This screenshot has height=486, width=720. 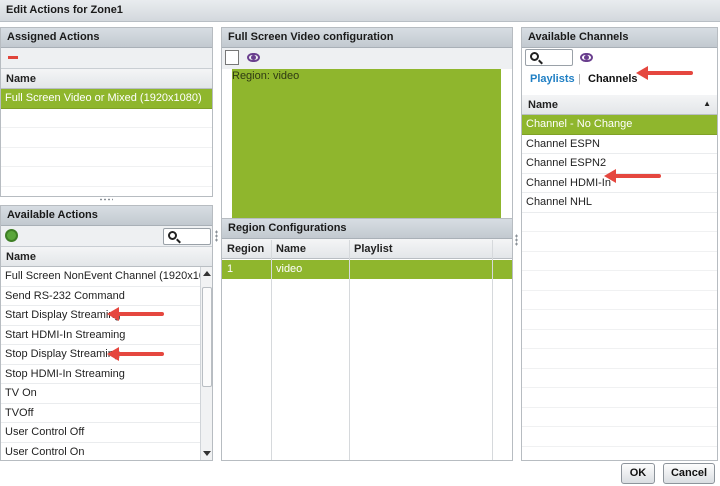 What do you see at coordinates (207, 273) in the screenshot?
I see `scroll-up-icon` at bounding box center [207, 273].